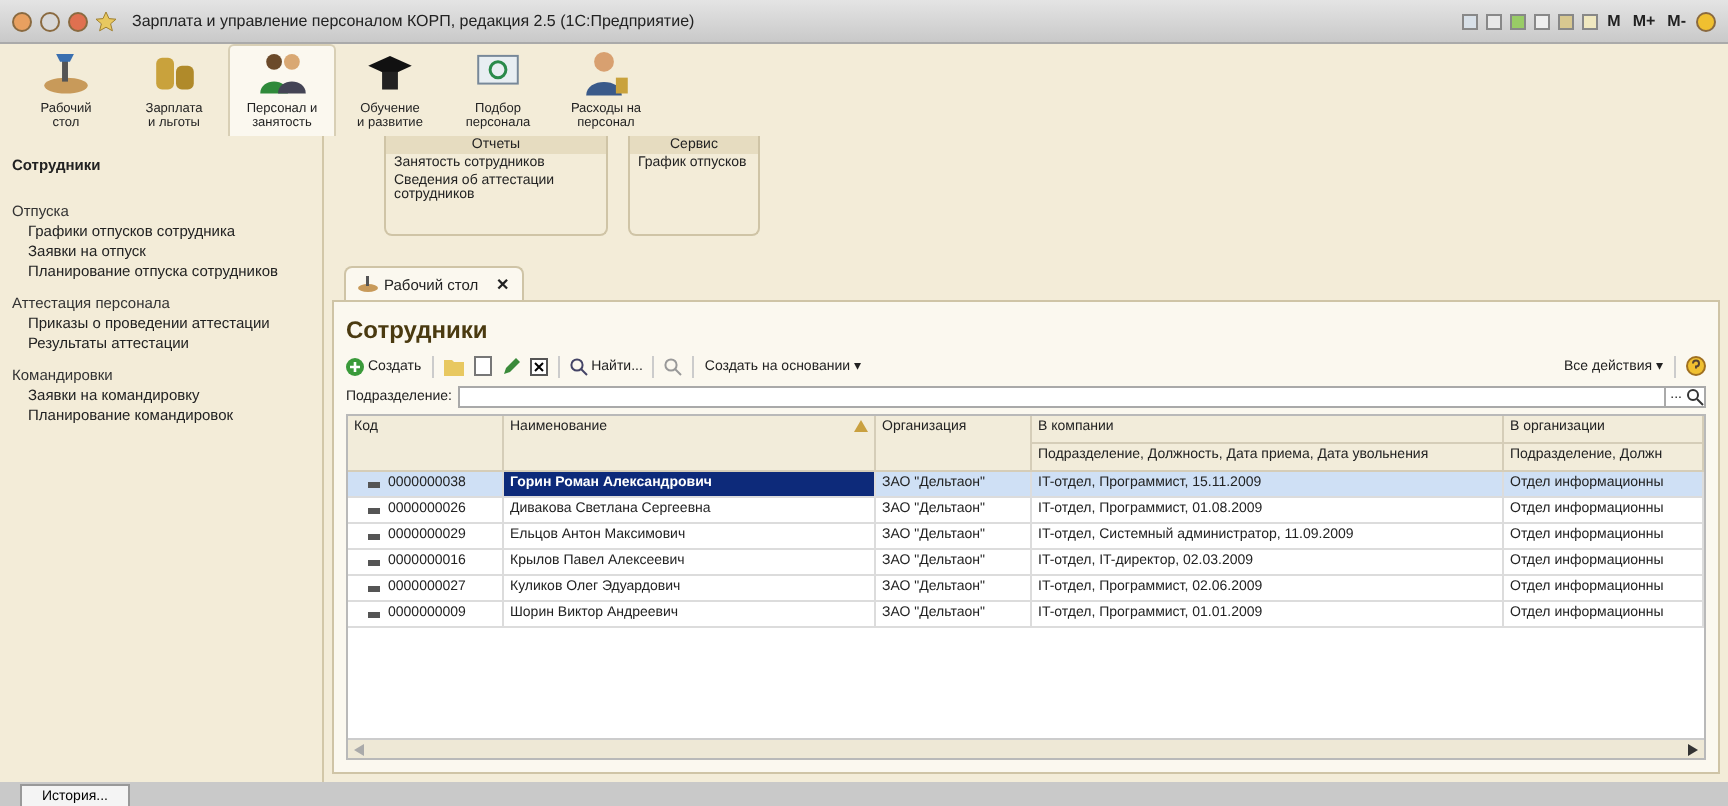 This screenshot has width=1728, height=806. Describe the element at coordinates (418, 330) in the screenshot. I see `form-title: Сотрудники` at that location.